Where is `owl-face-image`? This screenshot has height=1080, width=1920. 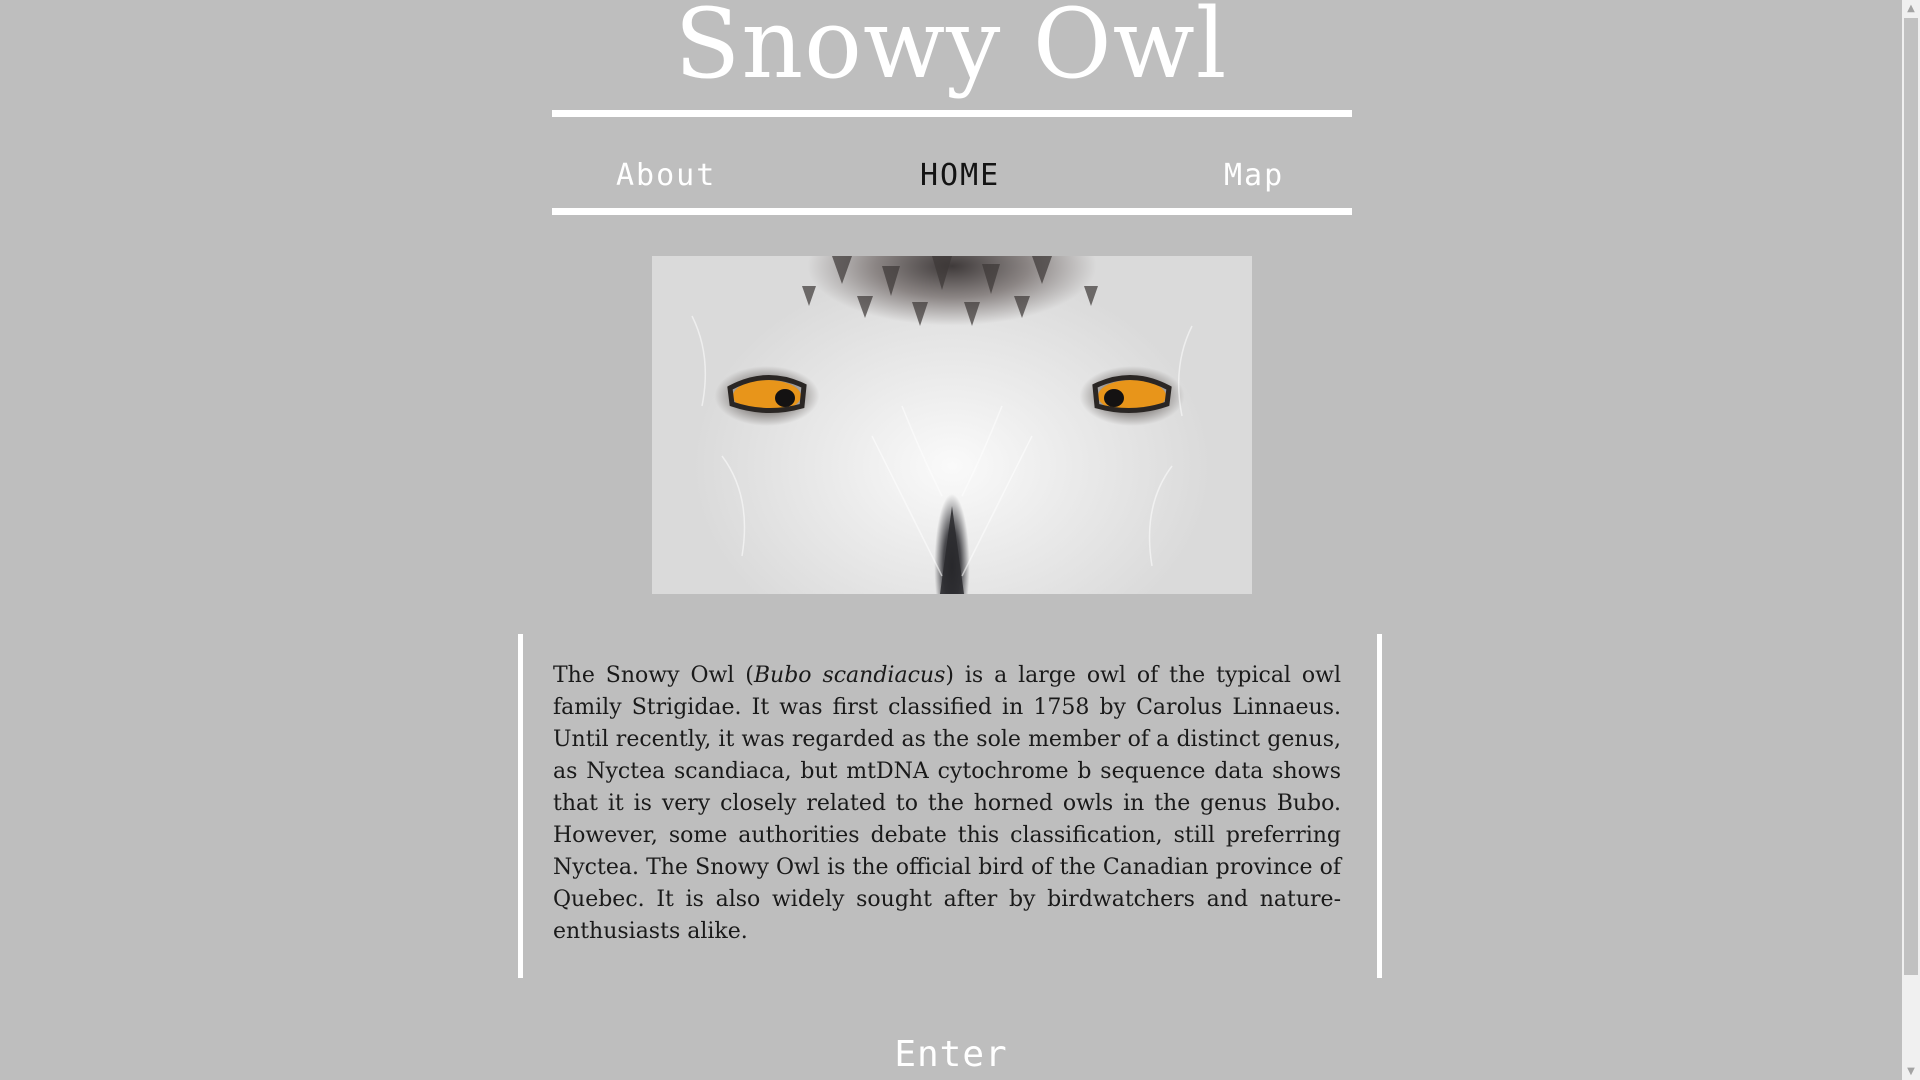 owl-face-image is located at coordinates (952, 425).